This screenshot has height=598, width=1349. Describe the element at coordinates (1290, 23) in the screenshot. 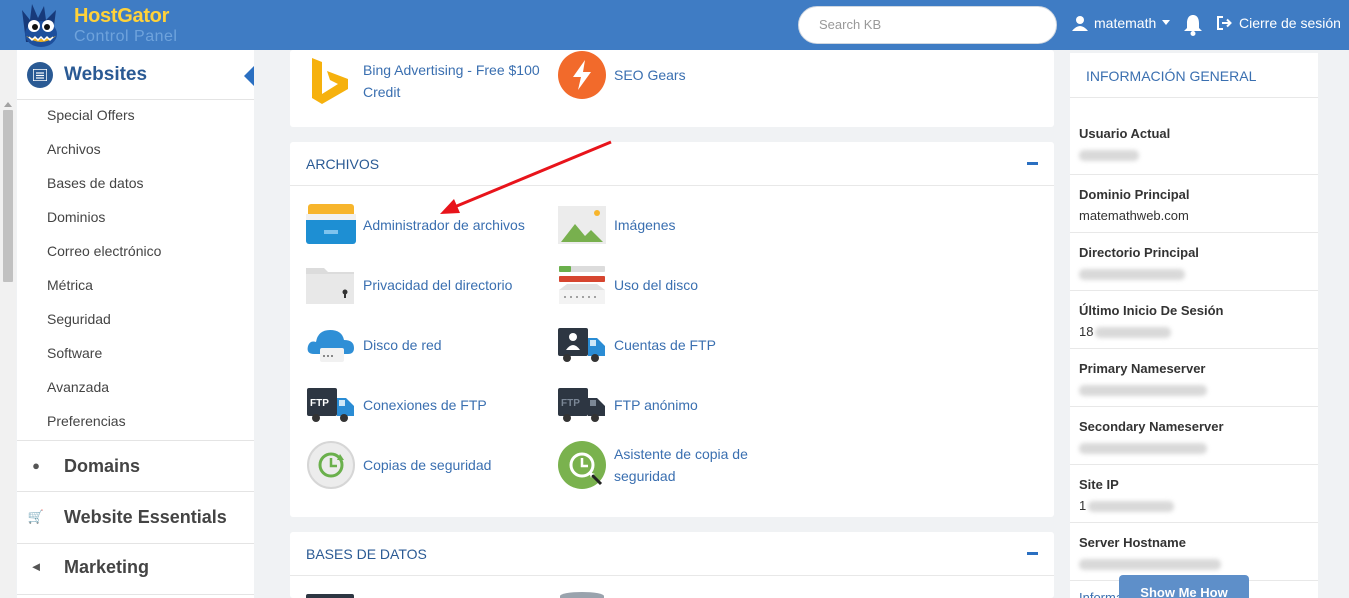

I see `logout-label: Cierre de sesión` at that location.